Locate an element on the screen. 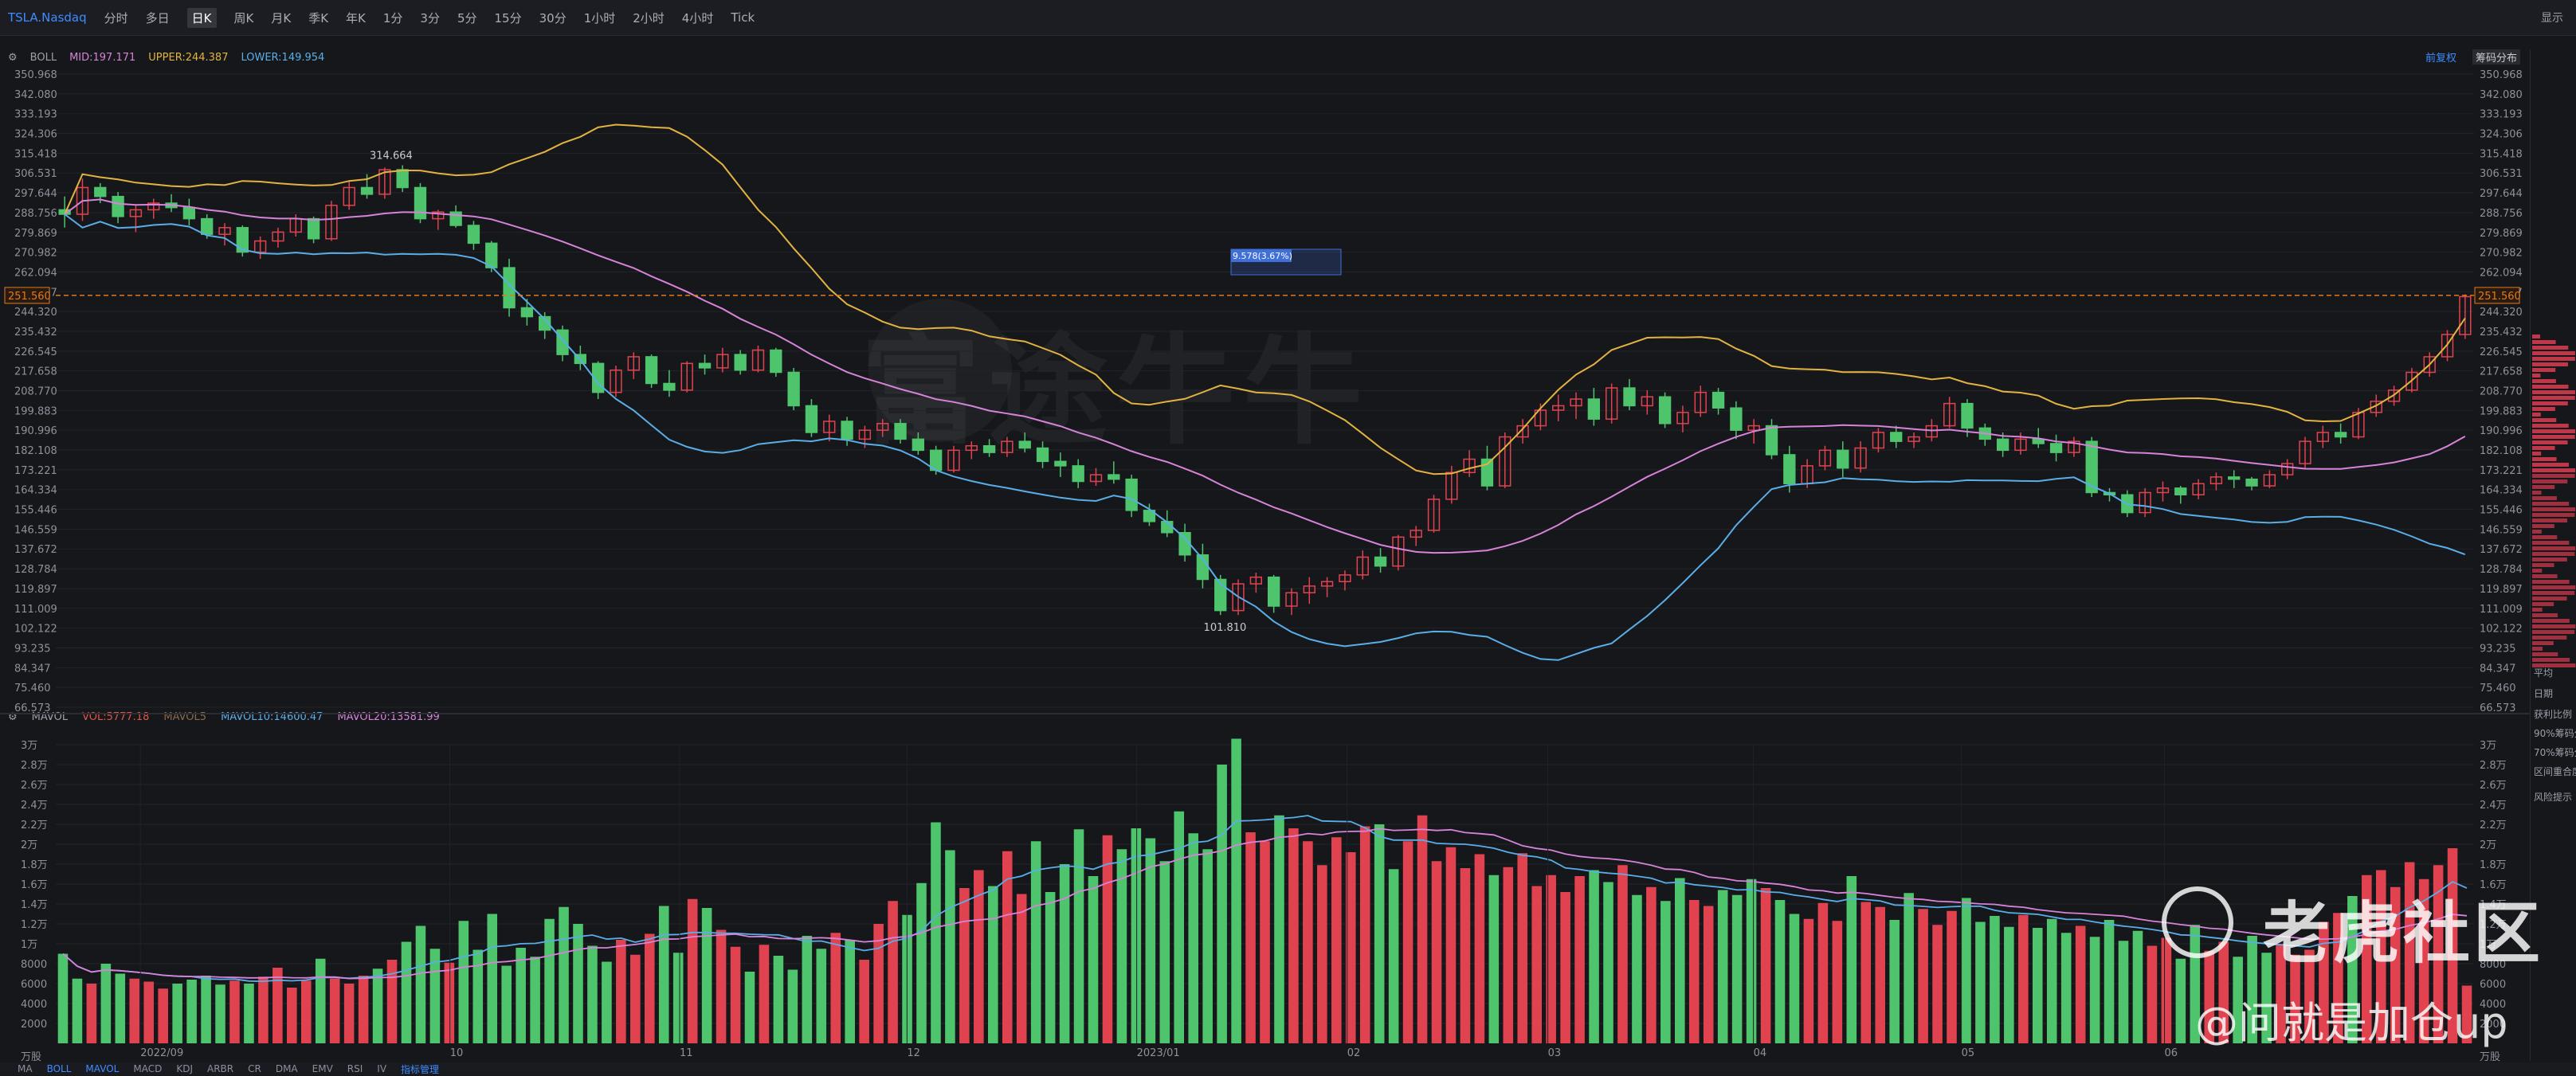 This screenshot has height=1076, width=2576. price-tick-left: 288.756 is located at coordinates (35, 214).